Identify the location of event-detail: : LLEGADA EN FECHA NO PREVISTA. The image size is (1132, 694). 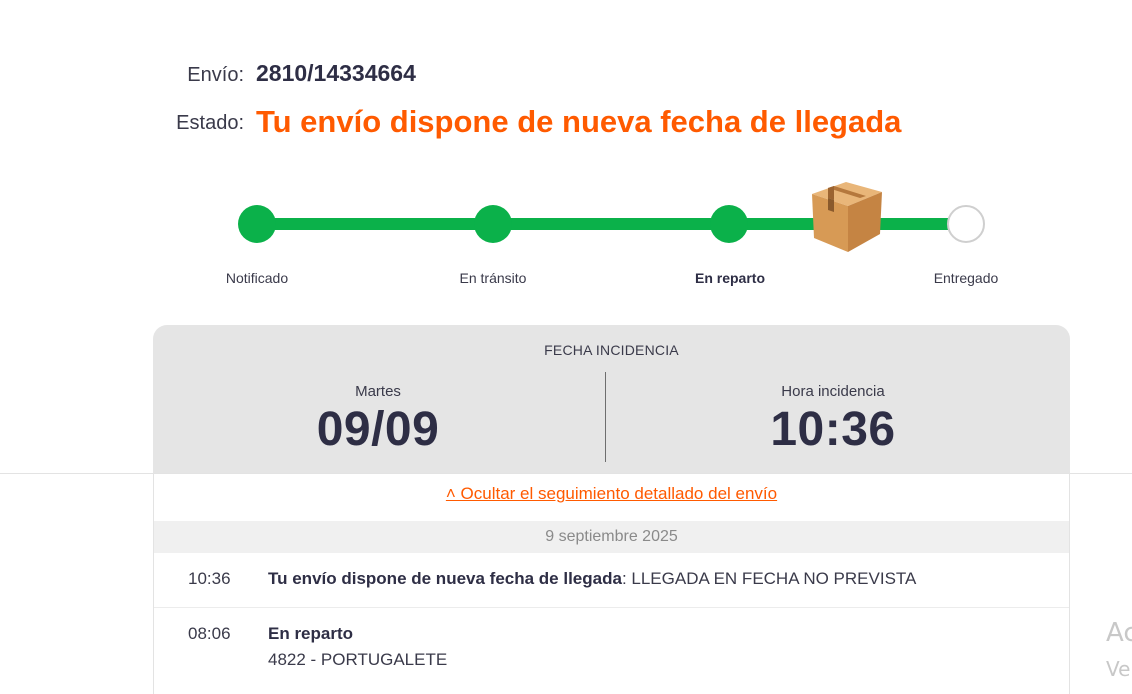
(769, 578).